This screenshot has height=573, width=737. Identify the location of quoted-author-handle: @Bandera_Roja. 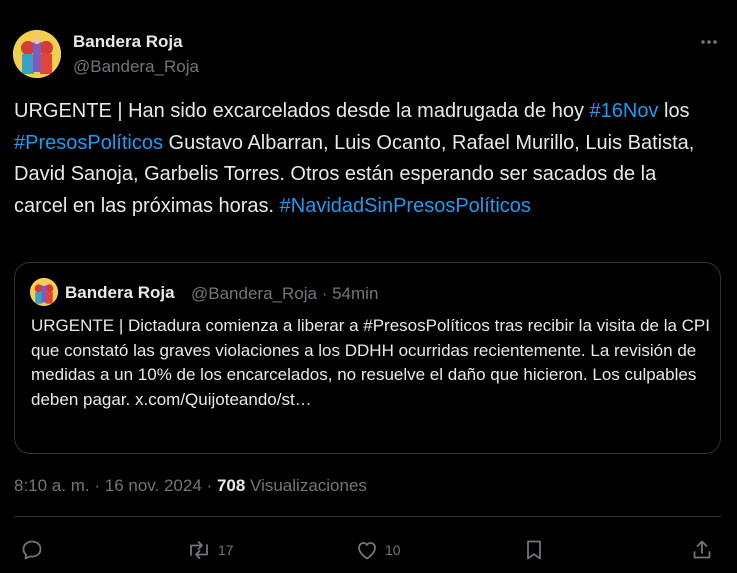
(254, 293).